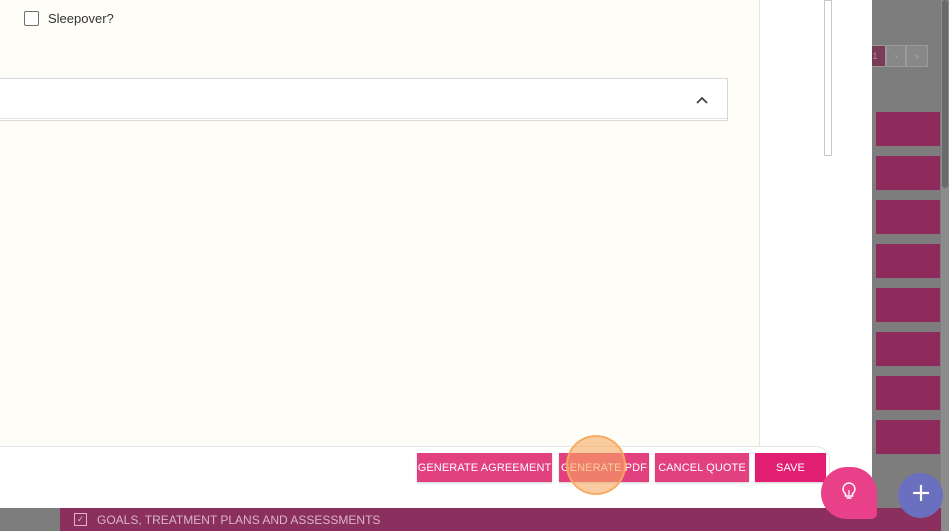 The height and width of the screenshot is (531, 949). What do you see at coordinates (702, 100) in the screenshot?
I see `chevron-up-icon` at bounding box center [702, 100].